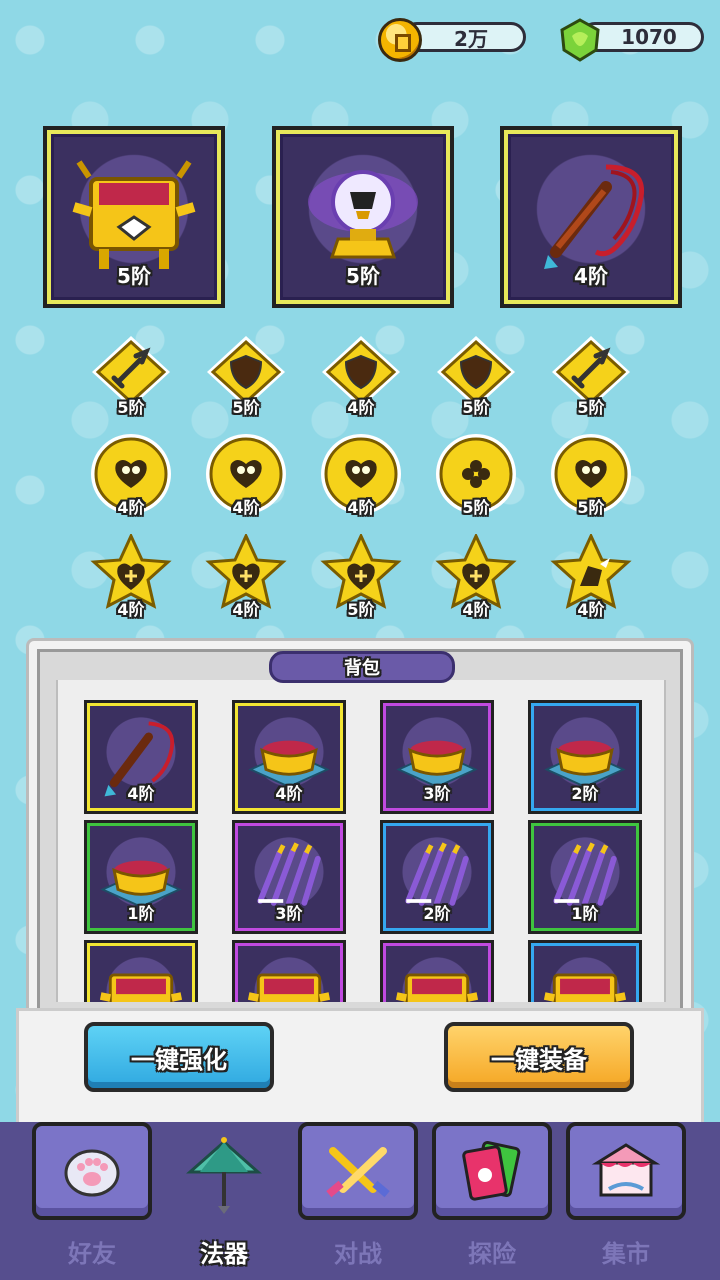 The height and width of the screenshot is (1280, 720). I want to click on tab-artifacts, so click(224, 1174).